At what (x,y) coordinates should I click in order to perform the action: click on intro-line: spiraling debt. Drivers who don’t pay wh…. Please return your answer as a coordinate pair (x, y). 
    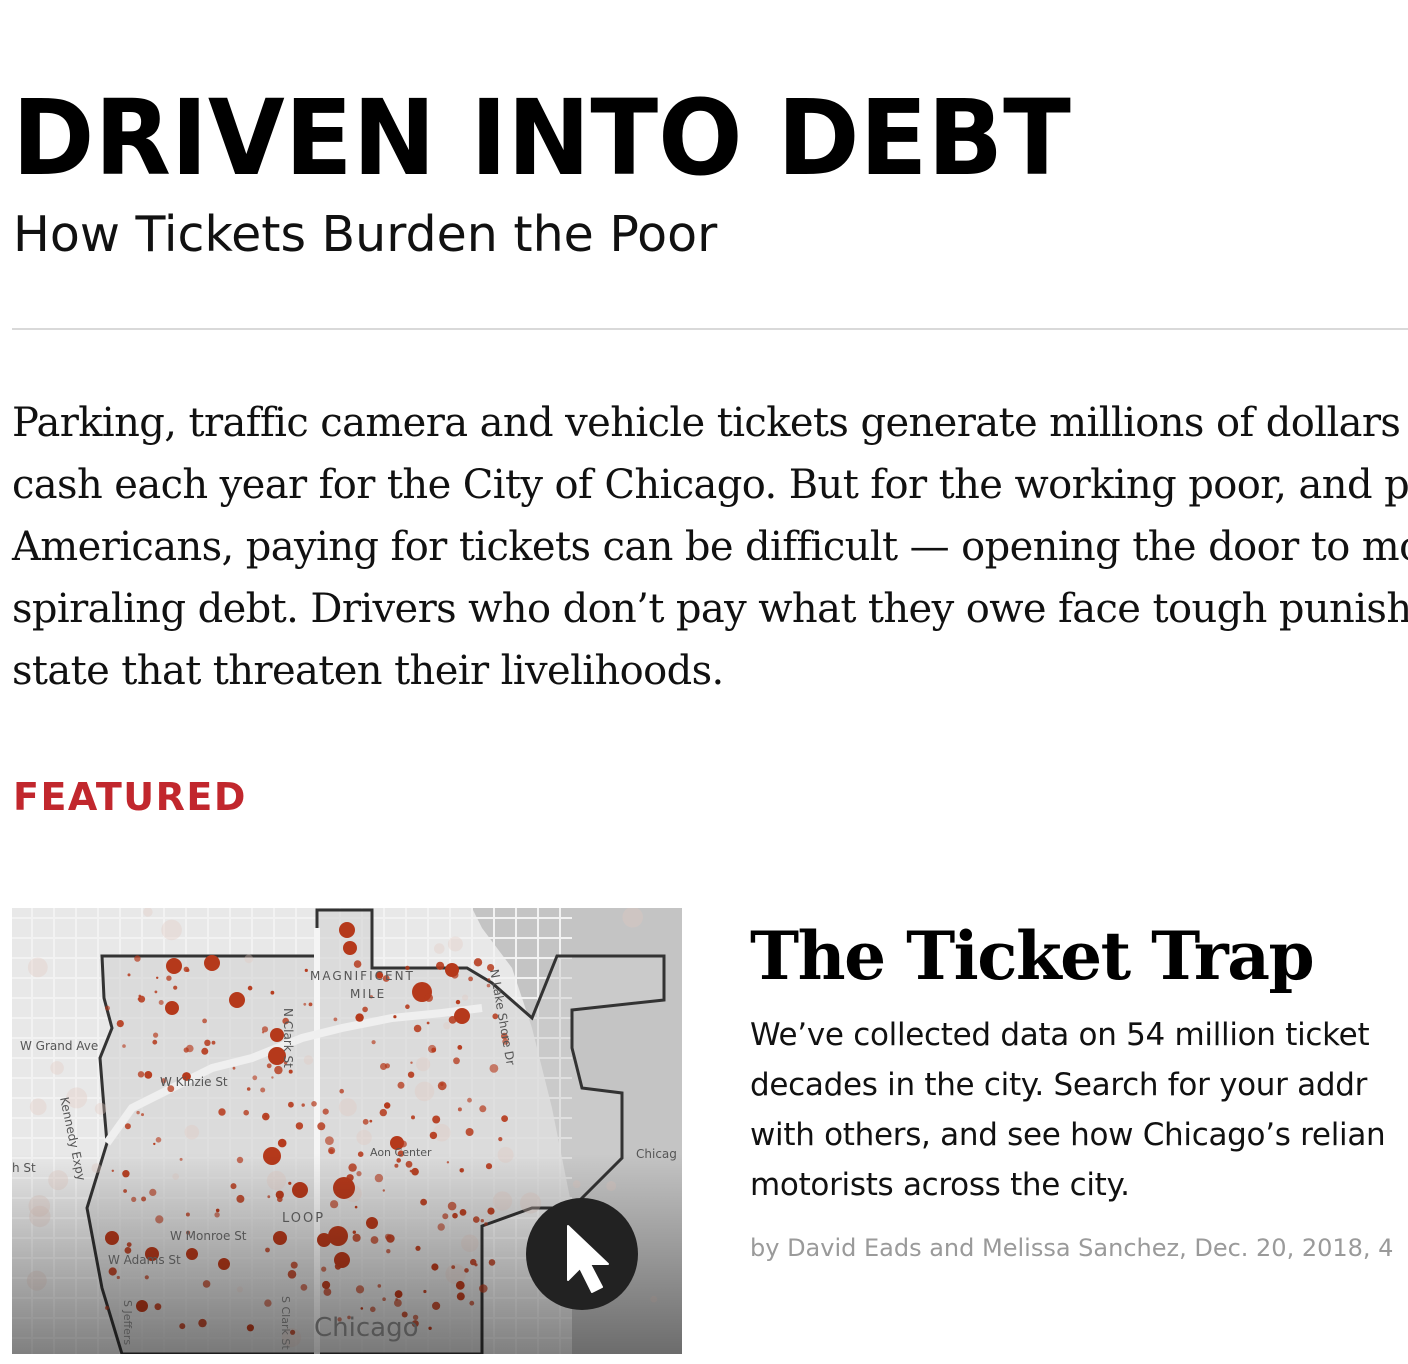
    Looking at the image, I should click on (710, 609).